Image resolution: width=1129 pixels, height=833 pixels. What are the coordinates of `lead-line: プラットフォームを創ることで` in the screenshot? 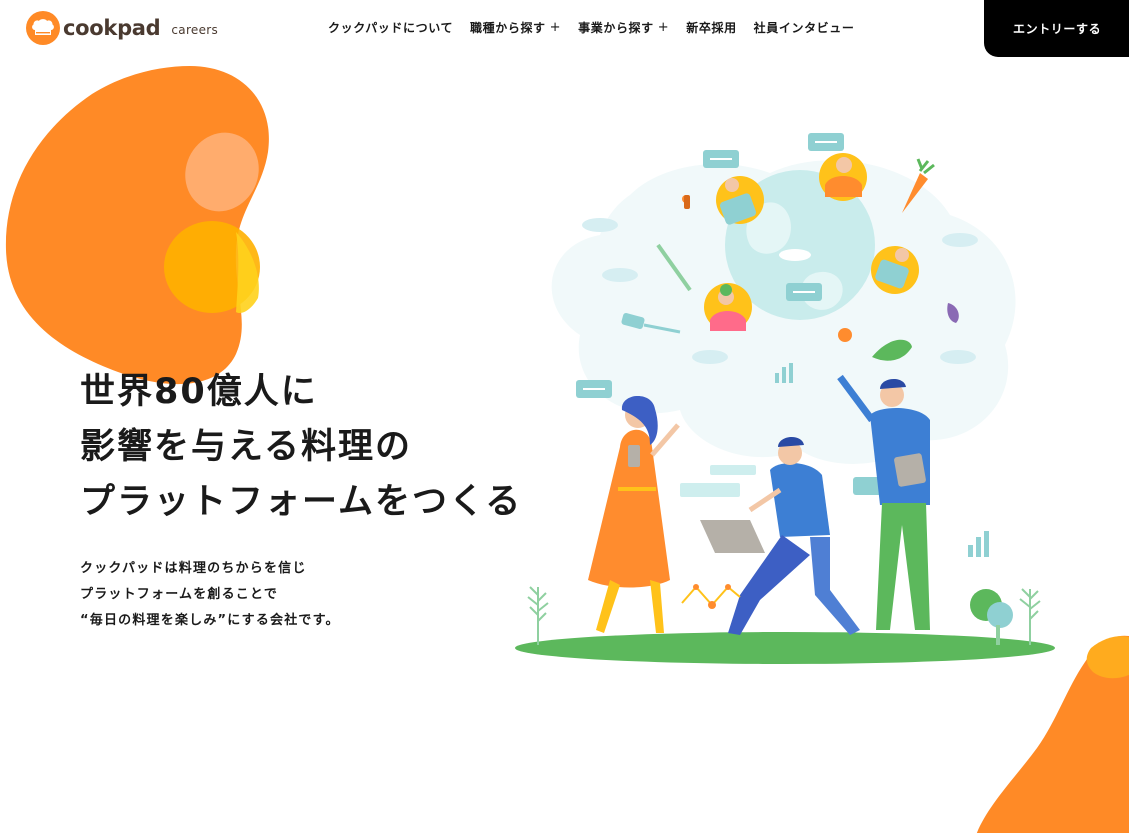 It's located at (179, 594).